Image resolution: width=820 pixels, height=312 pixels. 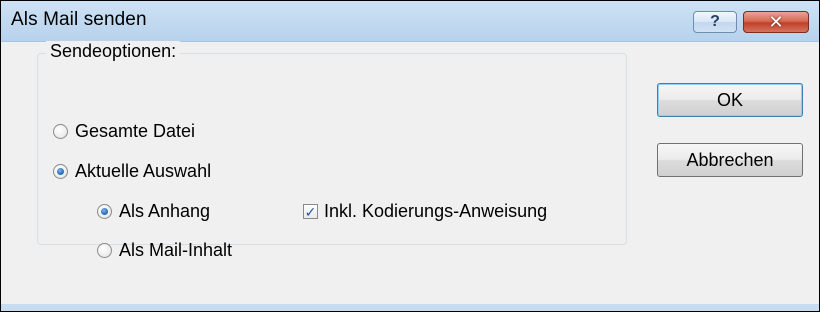 I want to click on help-button: ?, so click(x=715, y=22).